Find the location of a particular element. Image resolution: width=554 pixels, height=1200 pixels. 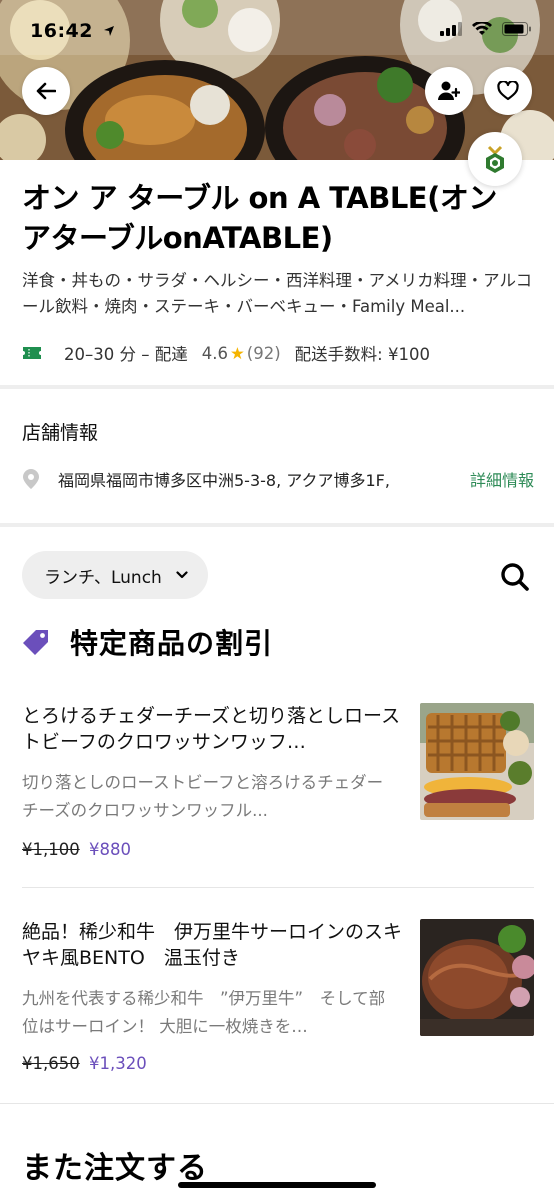

discounted-price: ¥880 is located at coordinates (109, 849).